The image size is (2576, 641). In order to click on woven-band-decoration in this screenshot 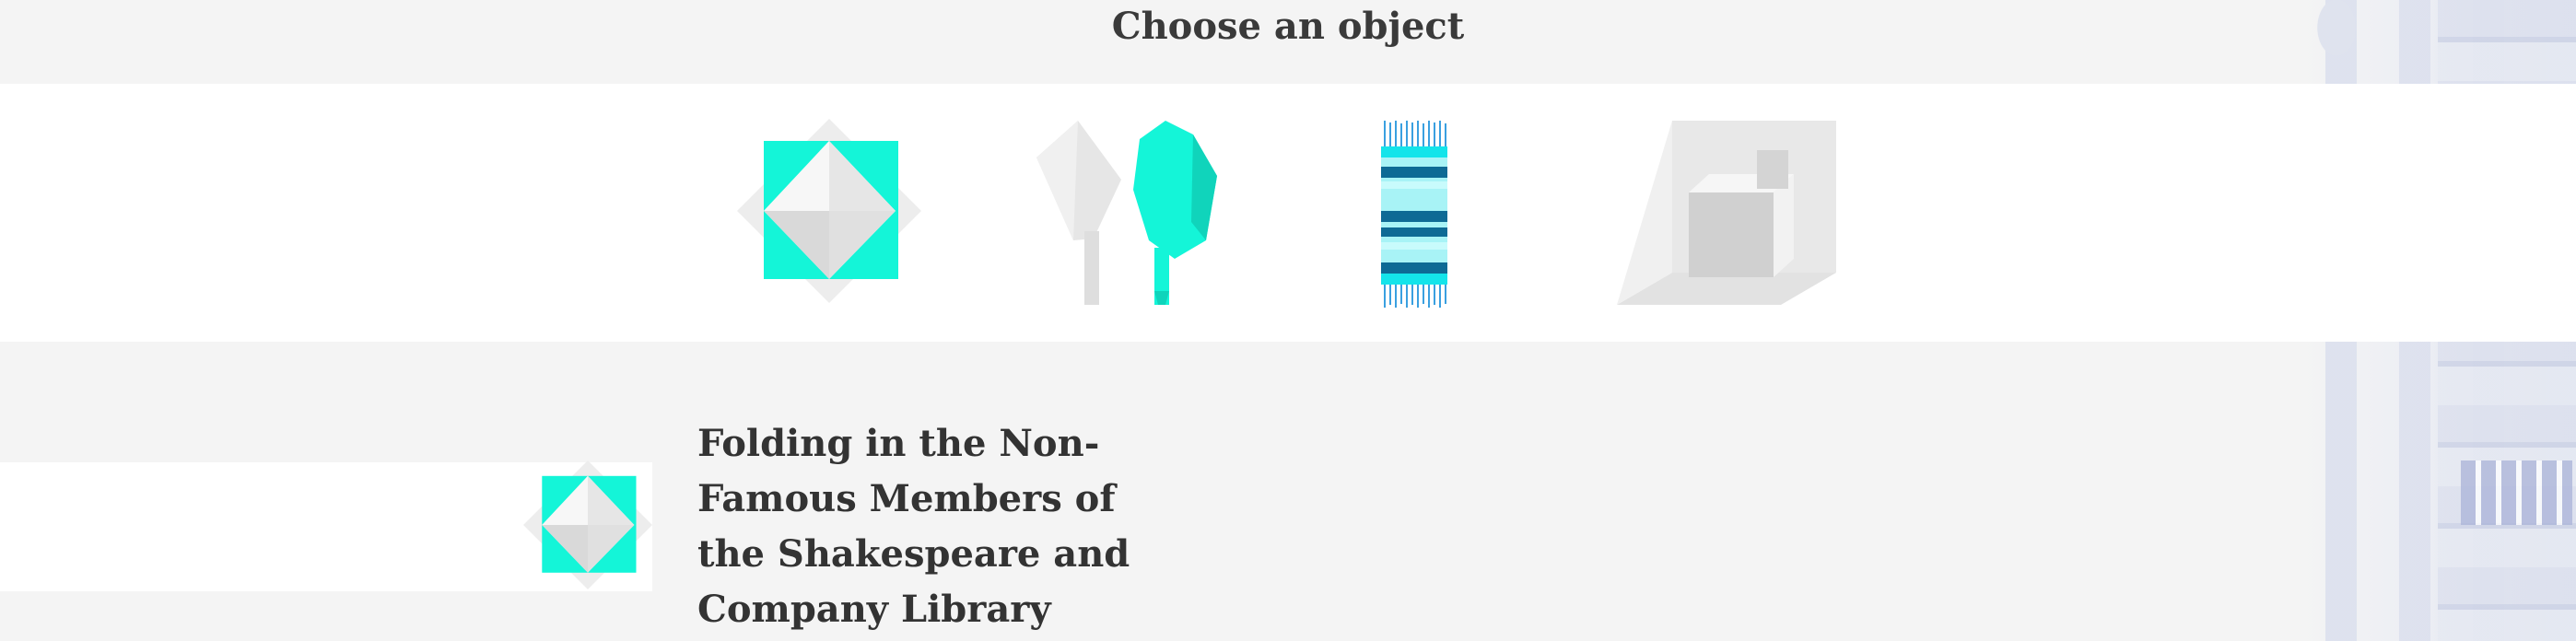, I will do `click(2516, 493)`.